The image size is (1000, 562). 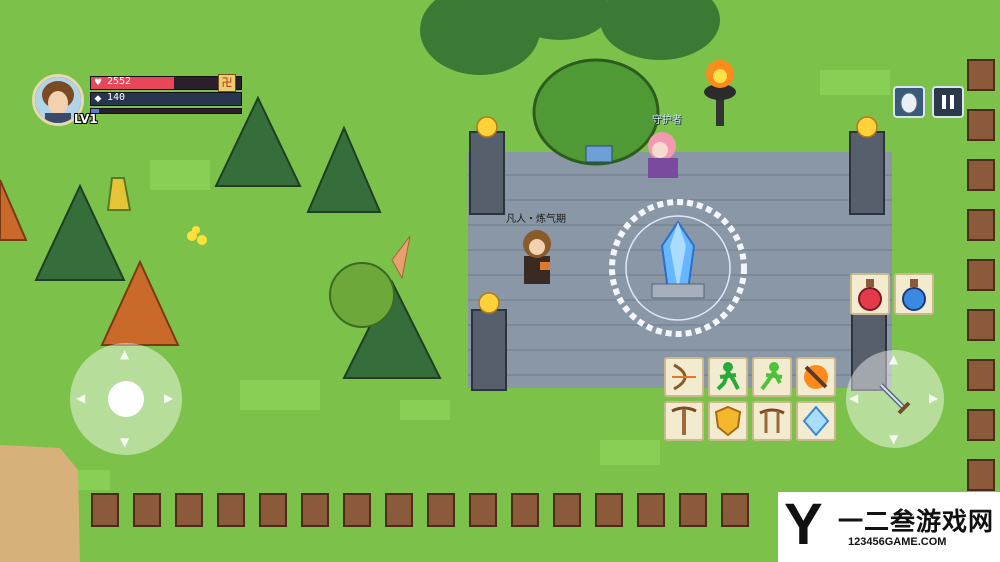 I want to click on multi-crossbow-icon, so click(x=772, y=420).